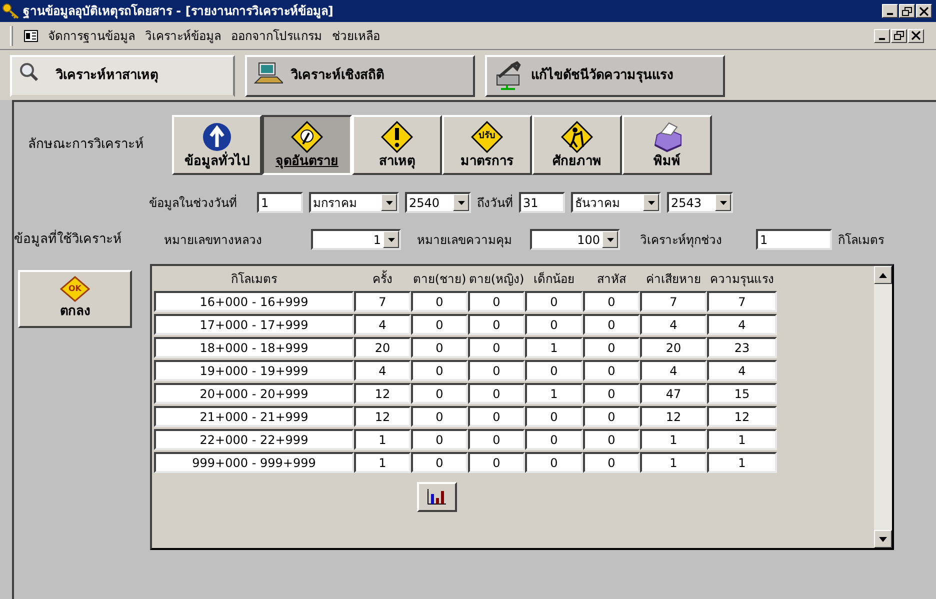 The width and height of the screenshot is (936, 599). What do you see at coordinates (75, 289) in the screenshot?
I see `sign-text: OK` at bounding box center [75, 289].